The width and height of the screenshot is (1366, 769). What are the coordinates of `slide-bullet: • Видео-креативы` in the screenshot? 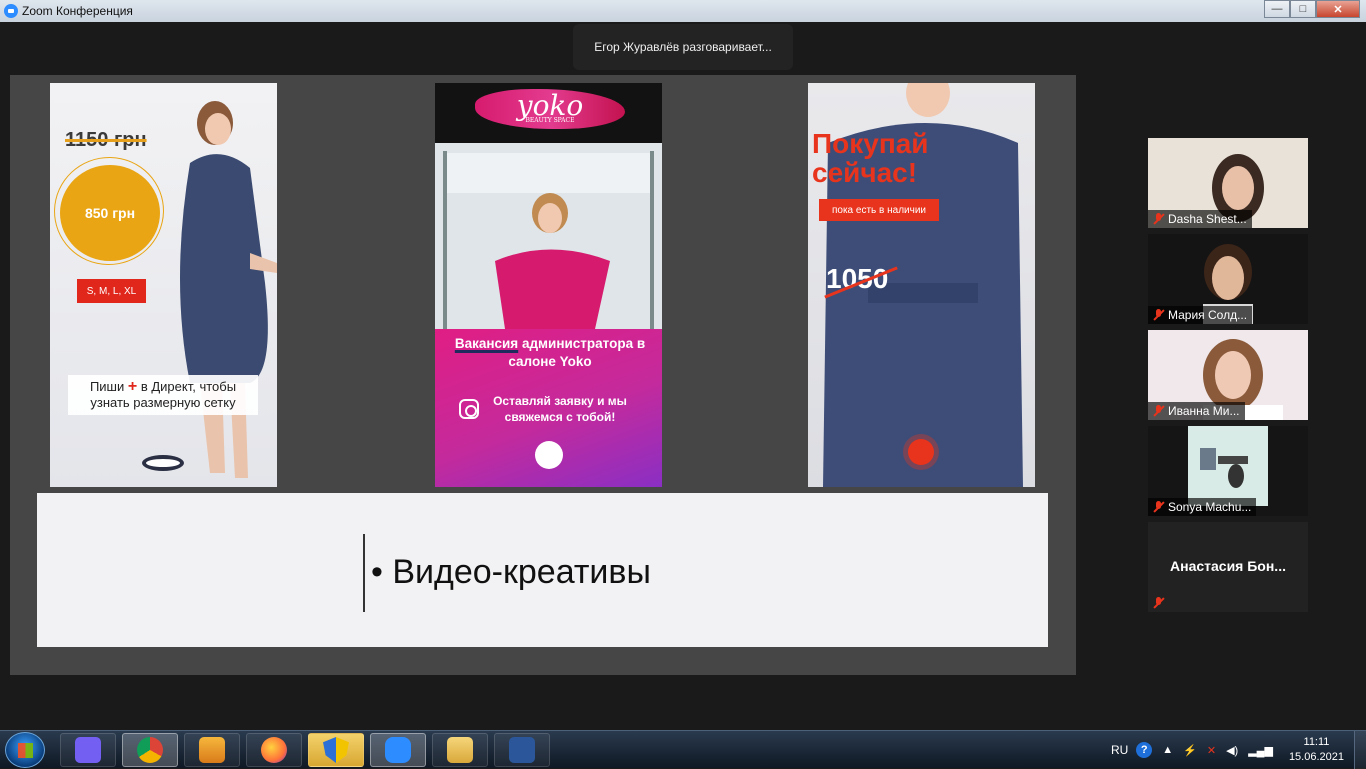 It's located at (511, 572).